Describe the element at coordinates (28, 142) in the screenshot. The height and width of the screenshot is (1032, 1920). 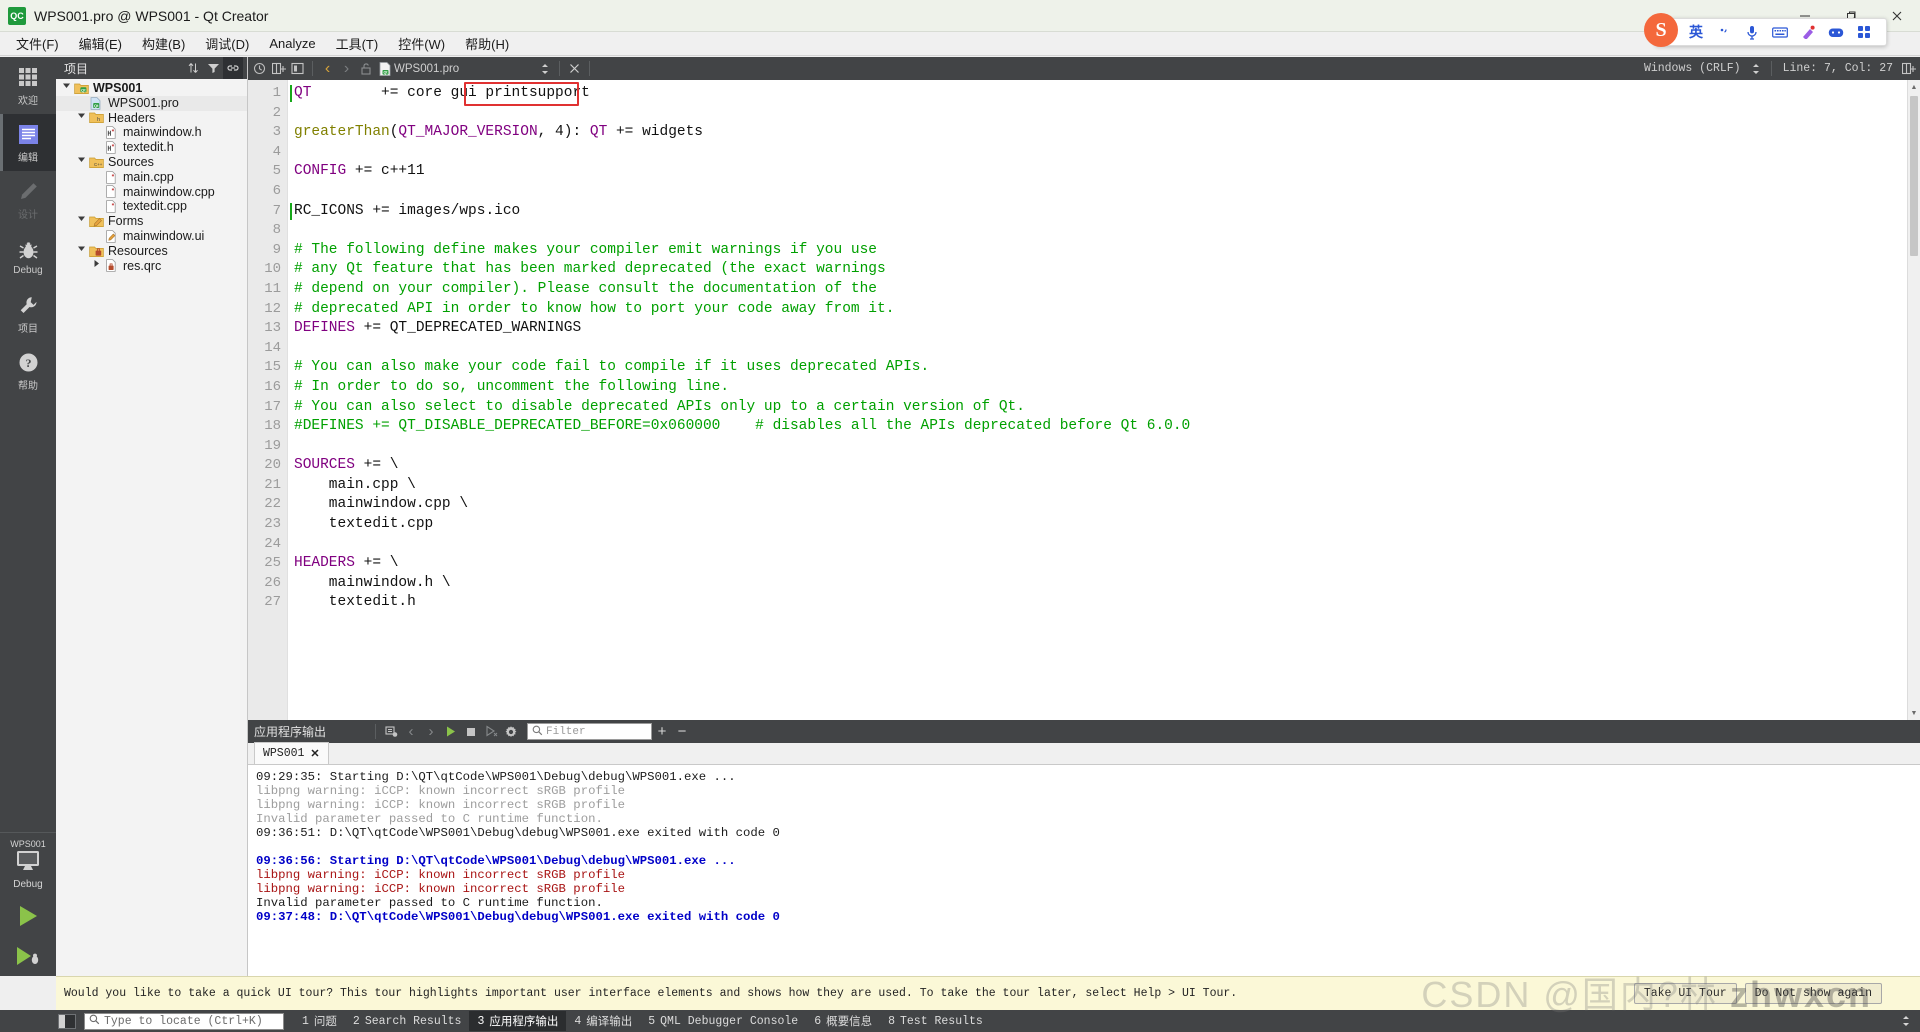
I see `mode-edit: 编辑` at that location.